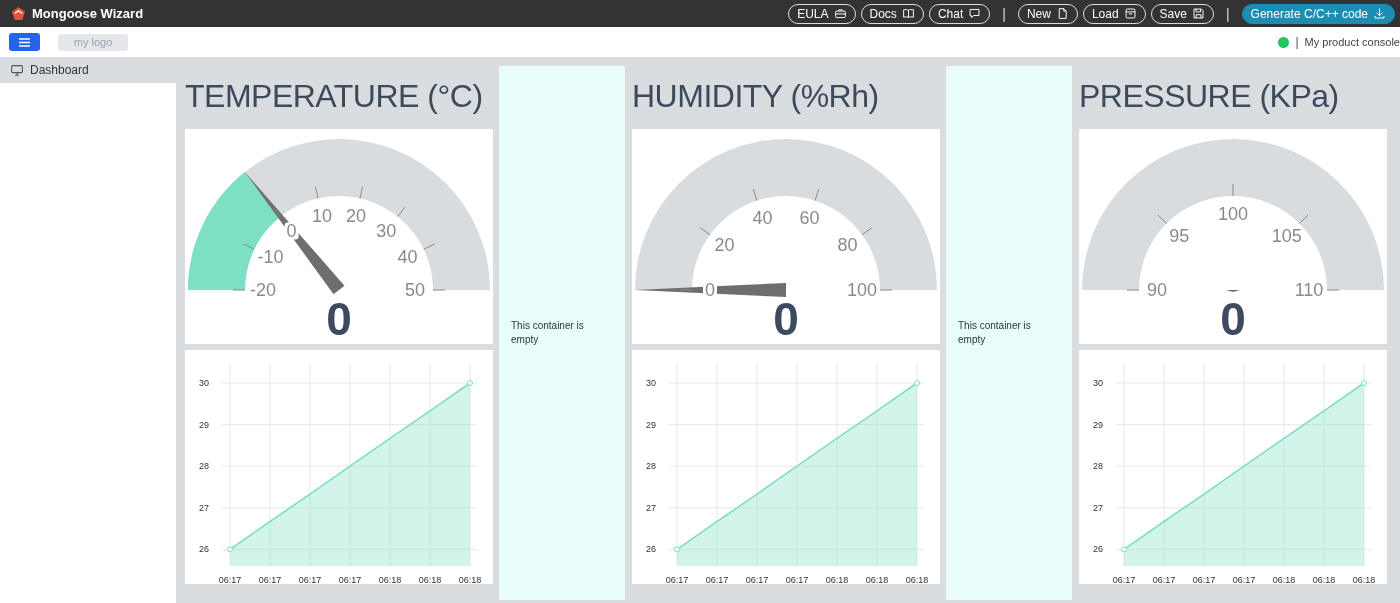 The width and height of the screenshot is (1400, 603). I want to click on app-title: Mongoose Wizard, so click(88, 13).